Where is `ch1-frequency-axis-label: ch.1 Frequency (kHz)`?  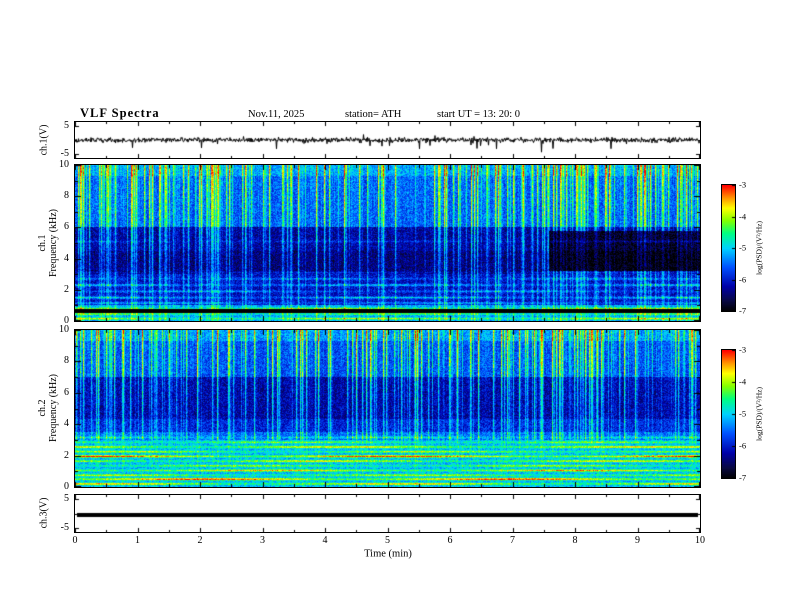 ch1-frequency-axis-label: ch.1 Frequency (kHz) is located at coordinates (48, 243).